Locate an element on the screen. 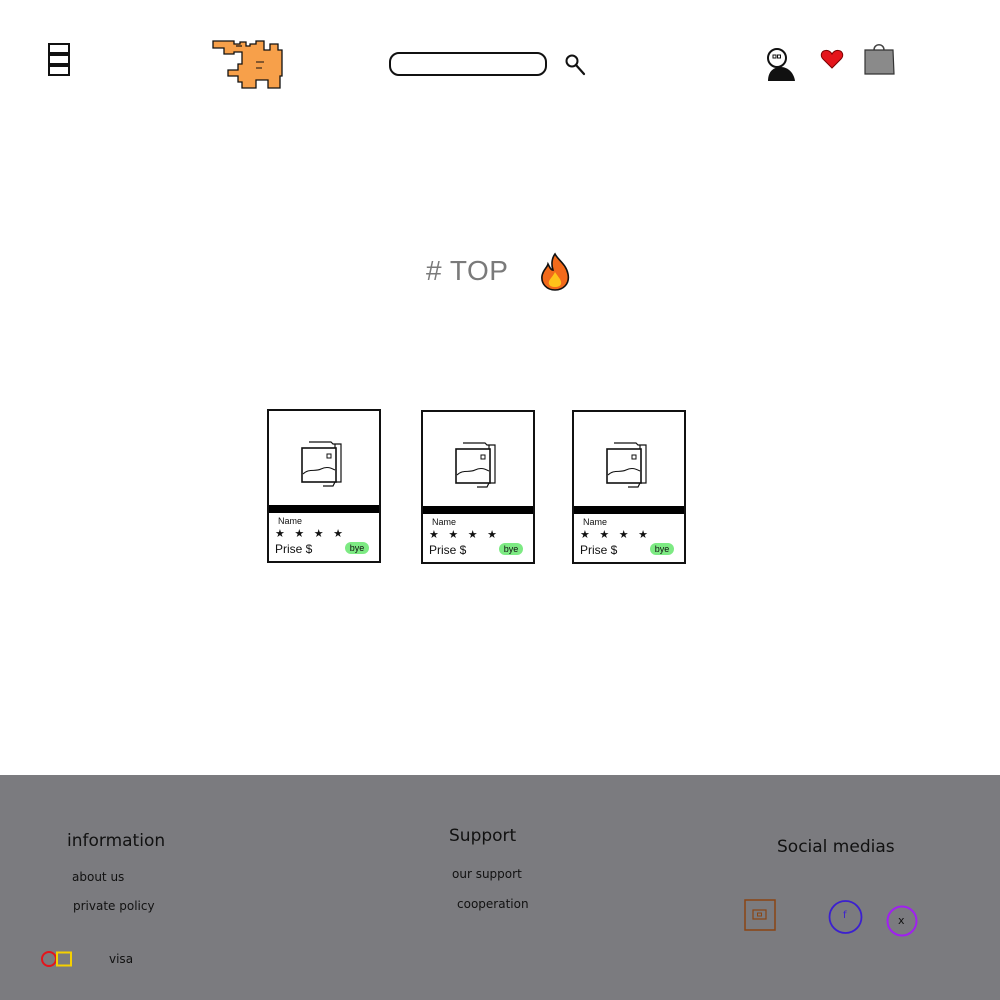 The image size is (1000, 1000). facebook-icon: f is located at coordinates (845, 917).